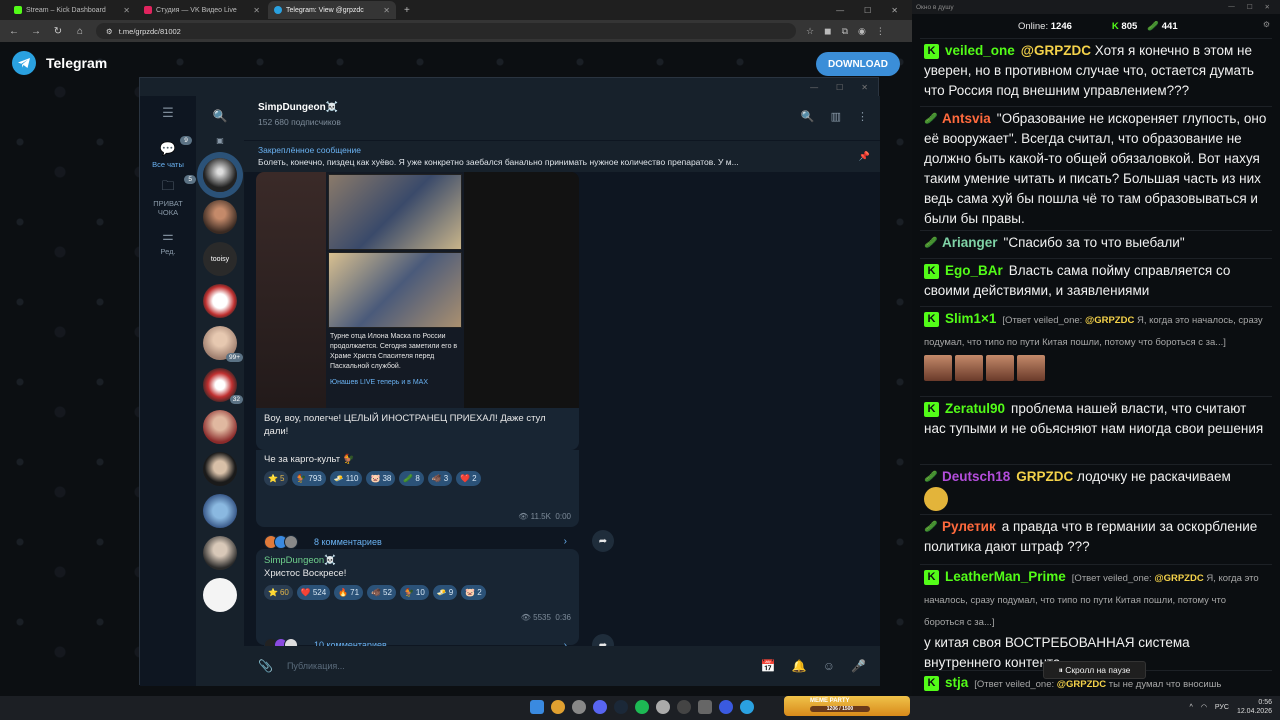 This screenshot has height=720, width=1280. Describe the element at coordinates (1204, 707) in the screenshot. I see `network-icon: ◠` at that location.